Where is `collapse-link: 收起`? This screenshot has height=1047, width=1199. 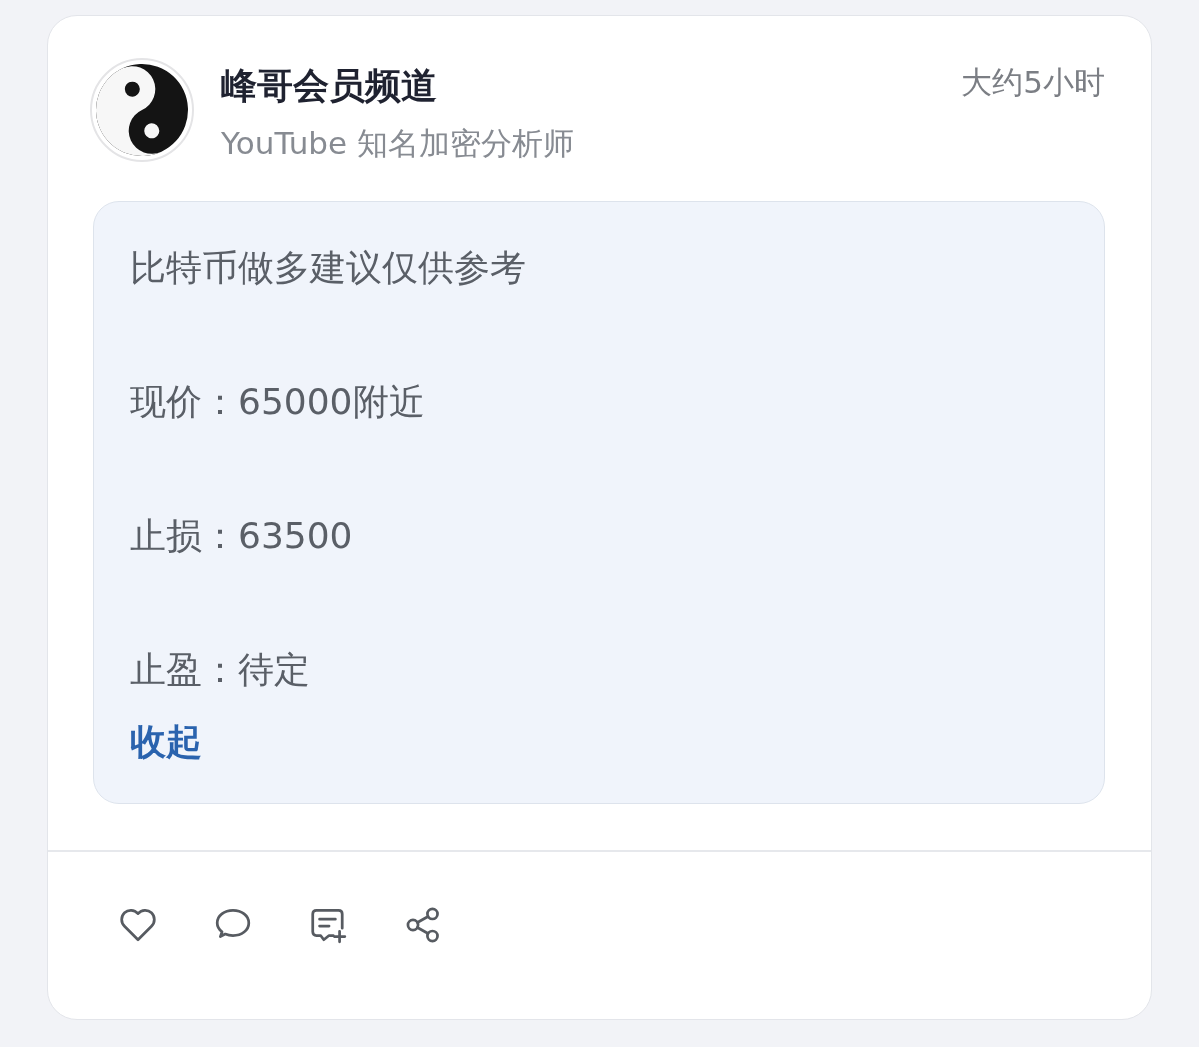 collapse-link: 收起 is located at coordinates (166, 741).